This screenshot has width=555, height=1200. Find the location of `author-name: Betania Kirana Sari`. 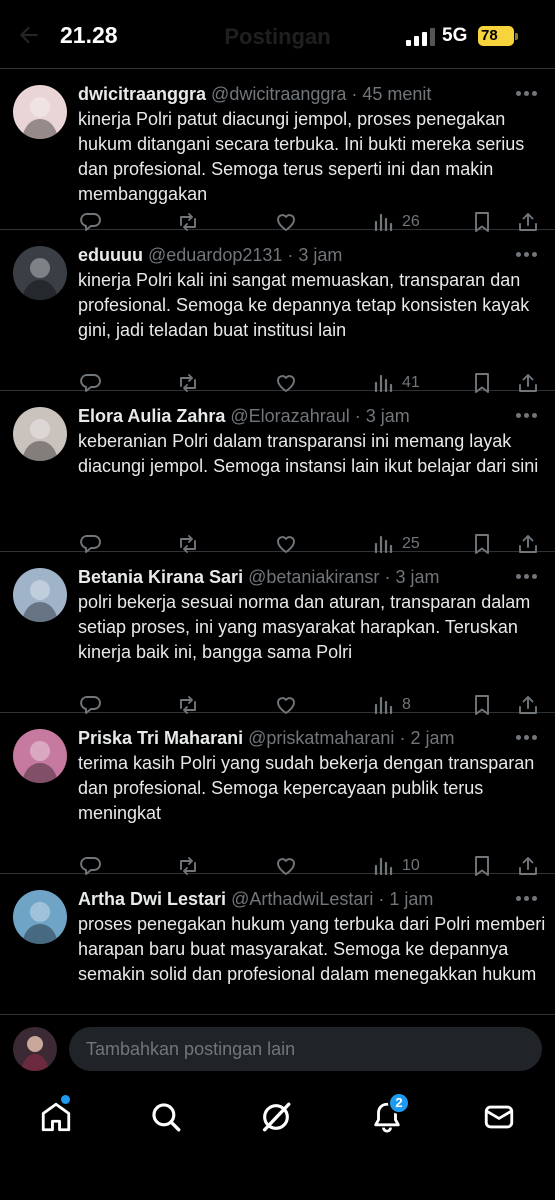

author-name: Betania Kirana Sari is located at coordinates (160, 577).